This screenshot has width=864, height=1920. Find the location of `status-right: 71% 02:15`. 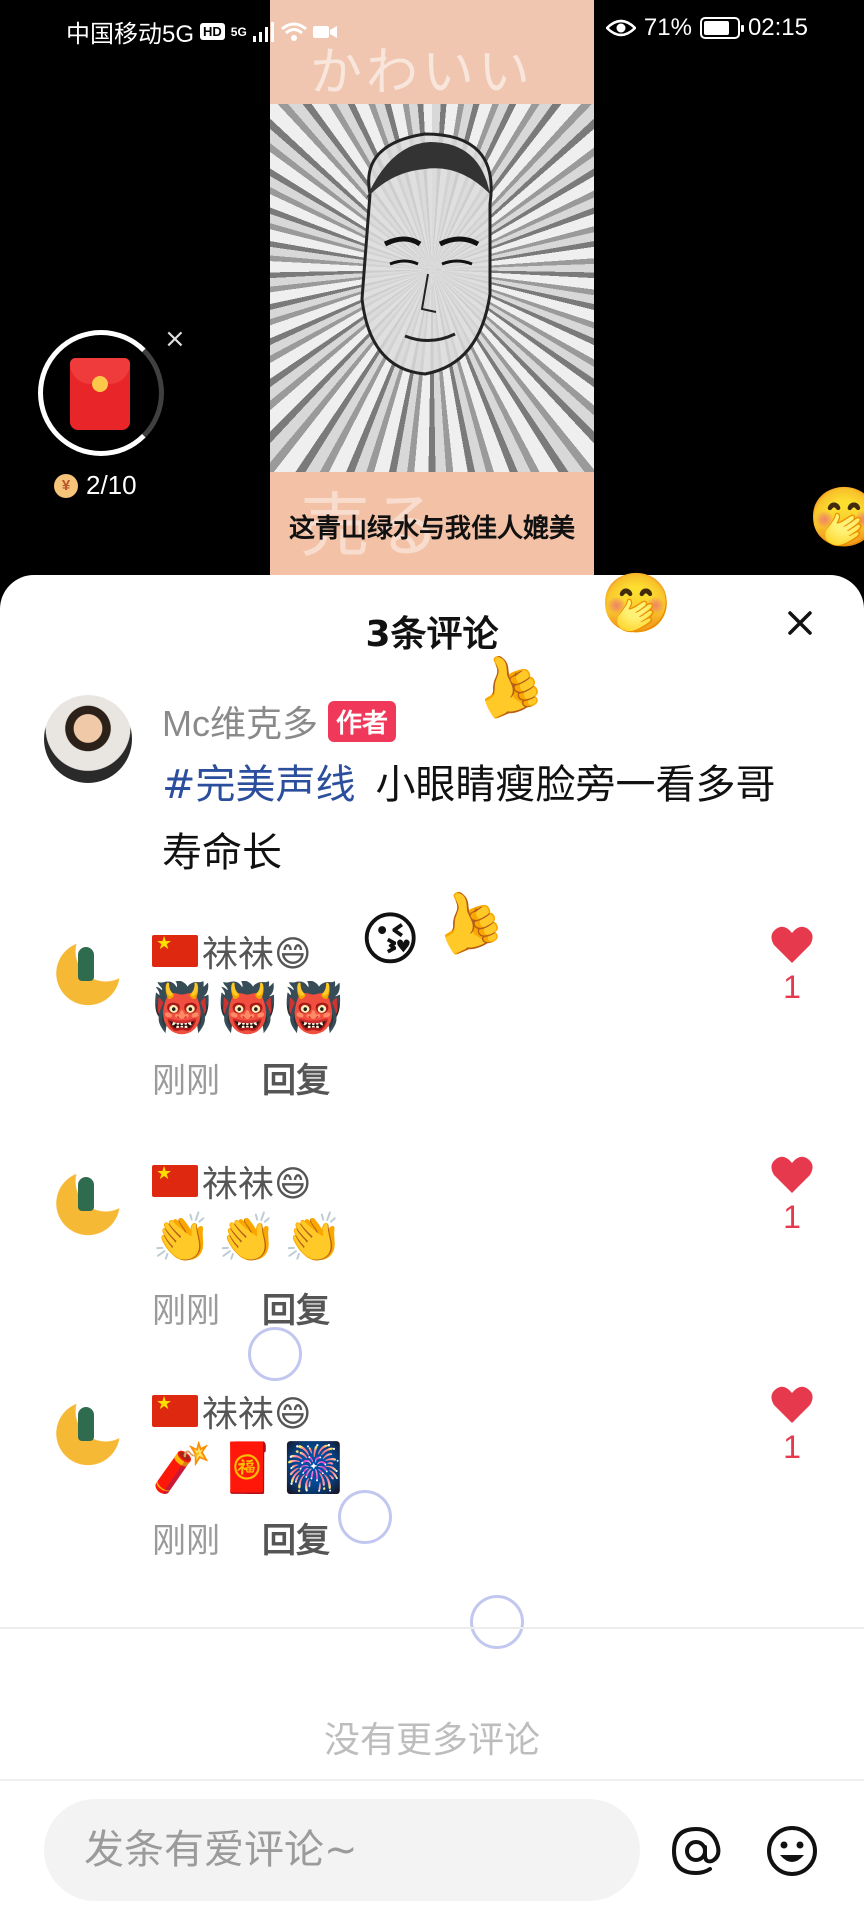

status-right: 71% 02:15 is located at coordinates (706, 28).